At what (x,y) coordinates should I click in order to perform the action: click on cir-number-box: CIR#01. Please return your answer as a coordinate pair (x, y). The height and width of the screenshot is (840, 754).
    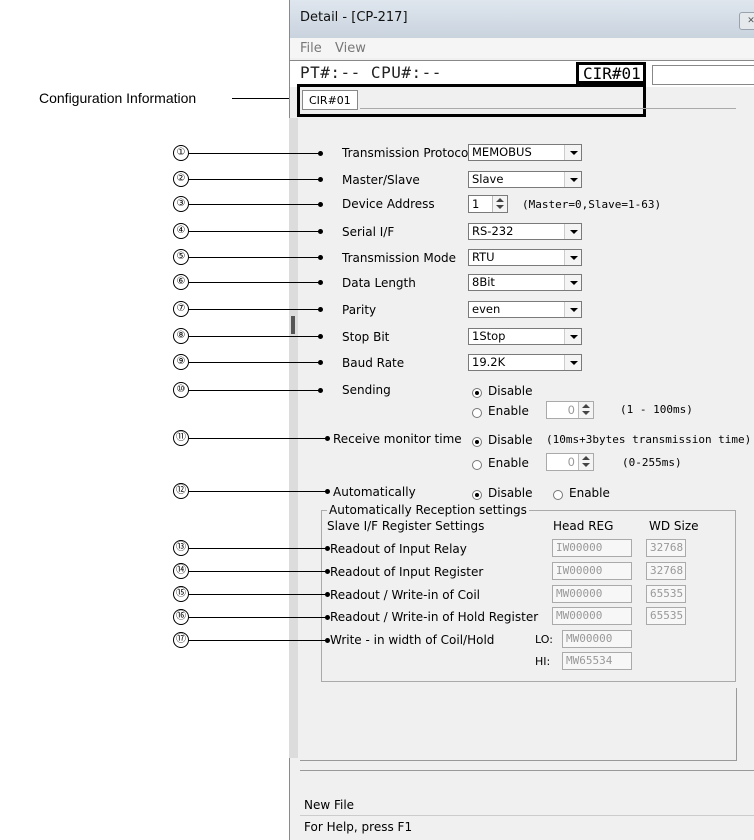
    Looking at the image, I should click on (611, 73).